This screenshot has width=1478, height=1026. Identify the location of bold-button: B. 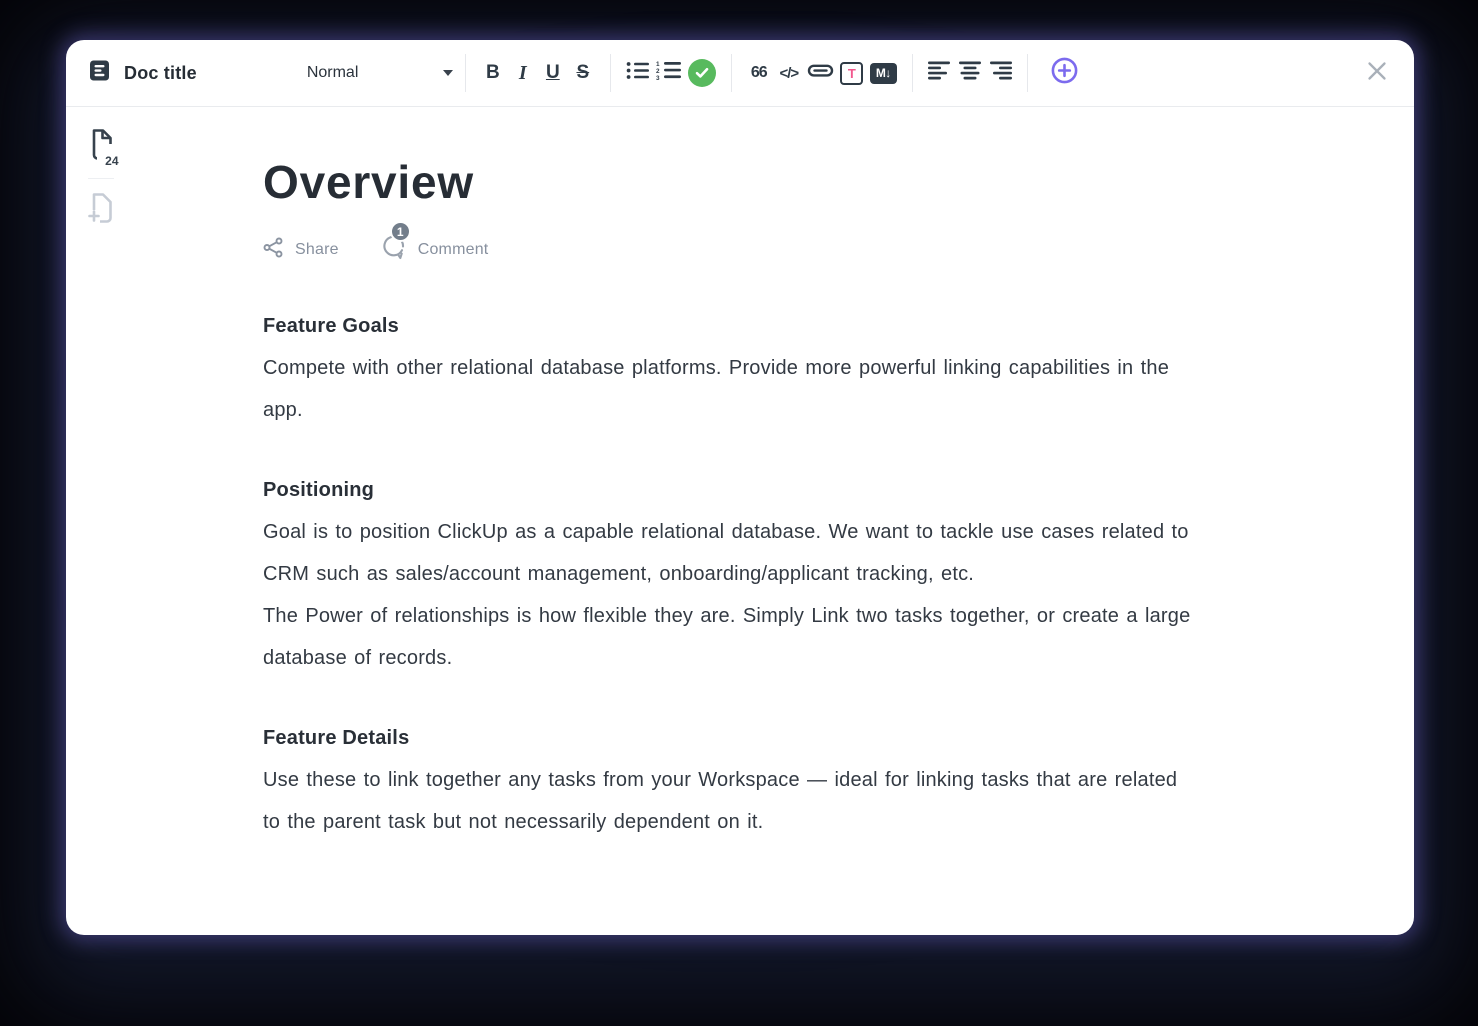
(493, 73).